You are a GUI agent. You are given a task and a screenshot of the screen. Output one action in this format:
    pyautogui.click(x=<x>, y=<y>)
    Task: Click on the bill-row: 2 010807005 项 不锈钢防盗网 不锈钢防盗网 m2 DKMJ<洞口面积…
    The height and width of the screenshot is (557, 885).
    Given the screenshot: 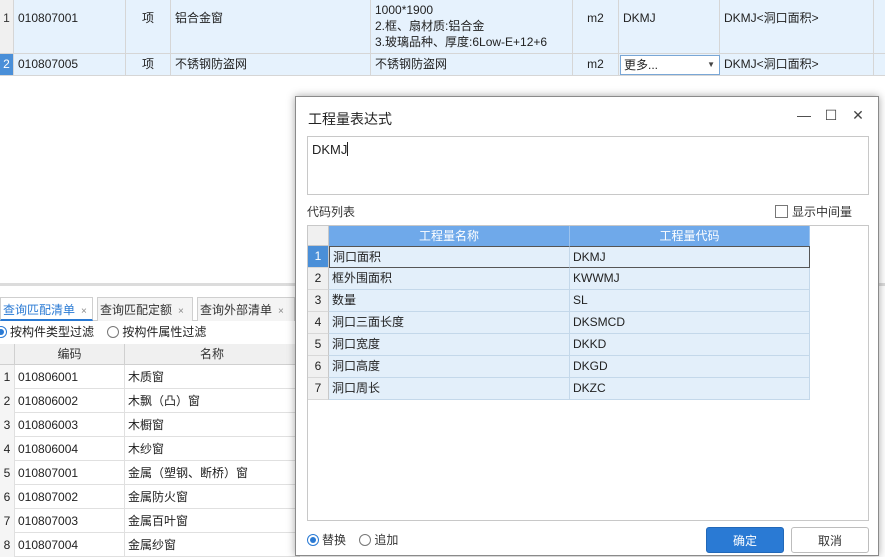 What is the action you would take?
    pyautogui.click(x=442, y=65)
    